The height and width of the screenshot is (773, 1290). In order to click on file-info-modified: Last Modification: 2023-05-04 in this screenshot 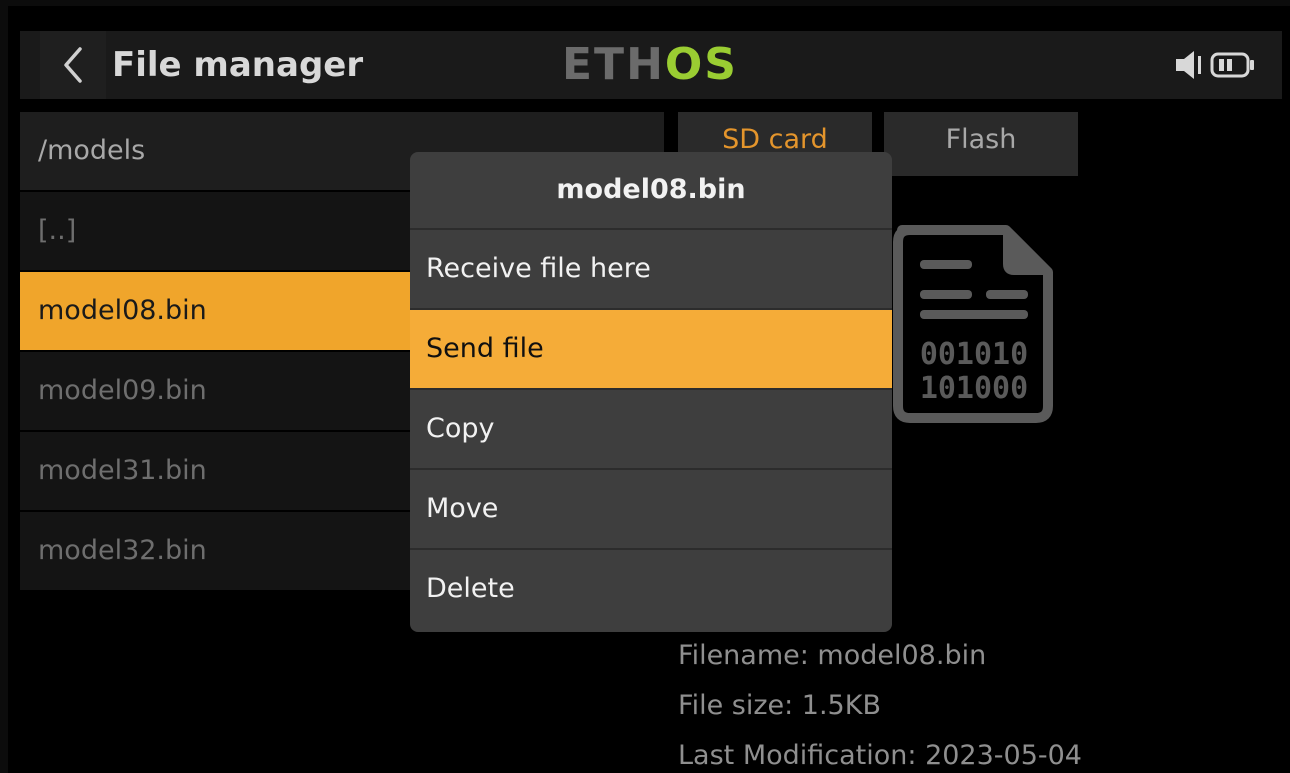, I will do `click(880, 755)`.